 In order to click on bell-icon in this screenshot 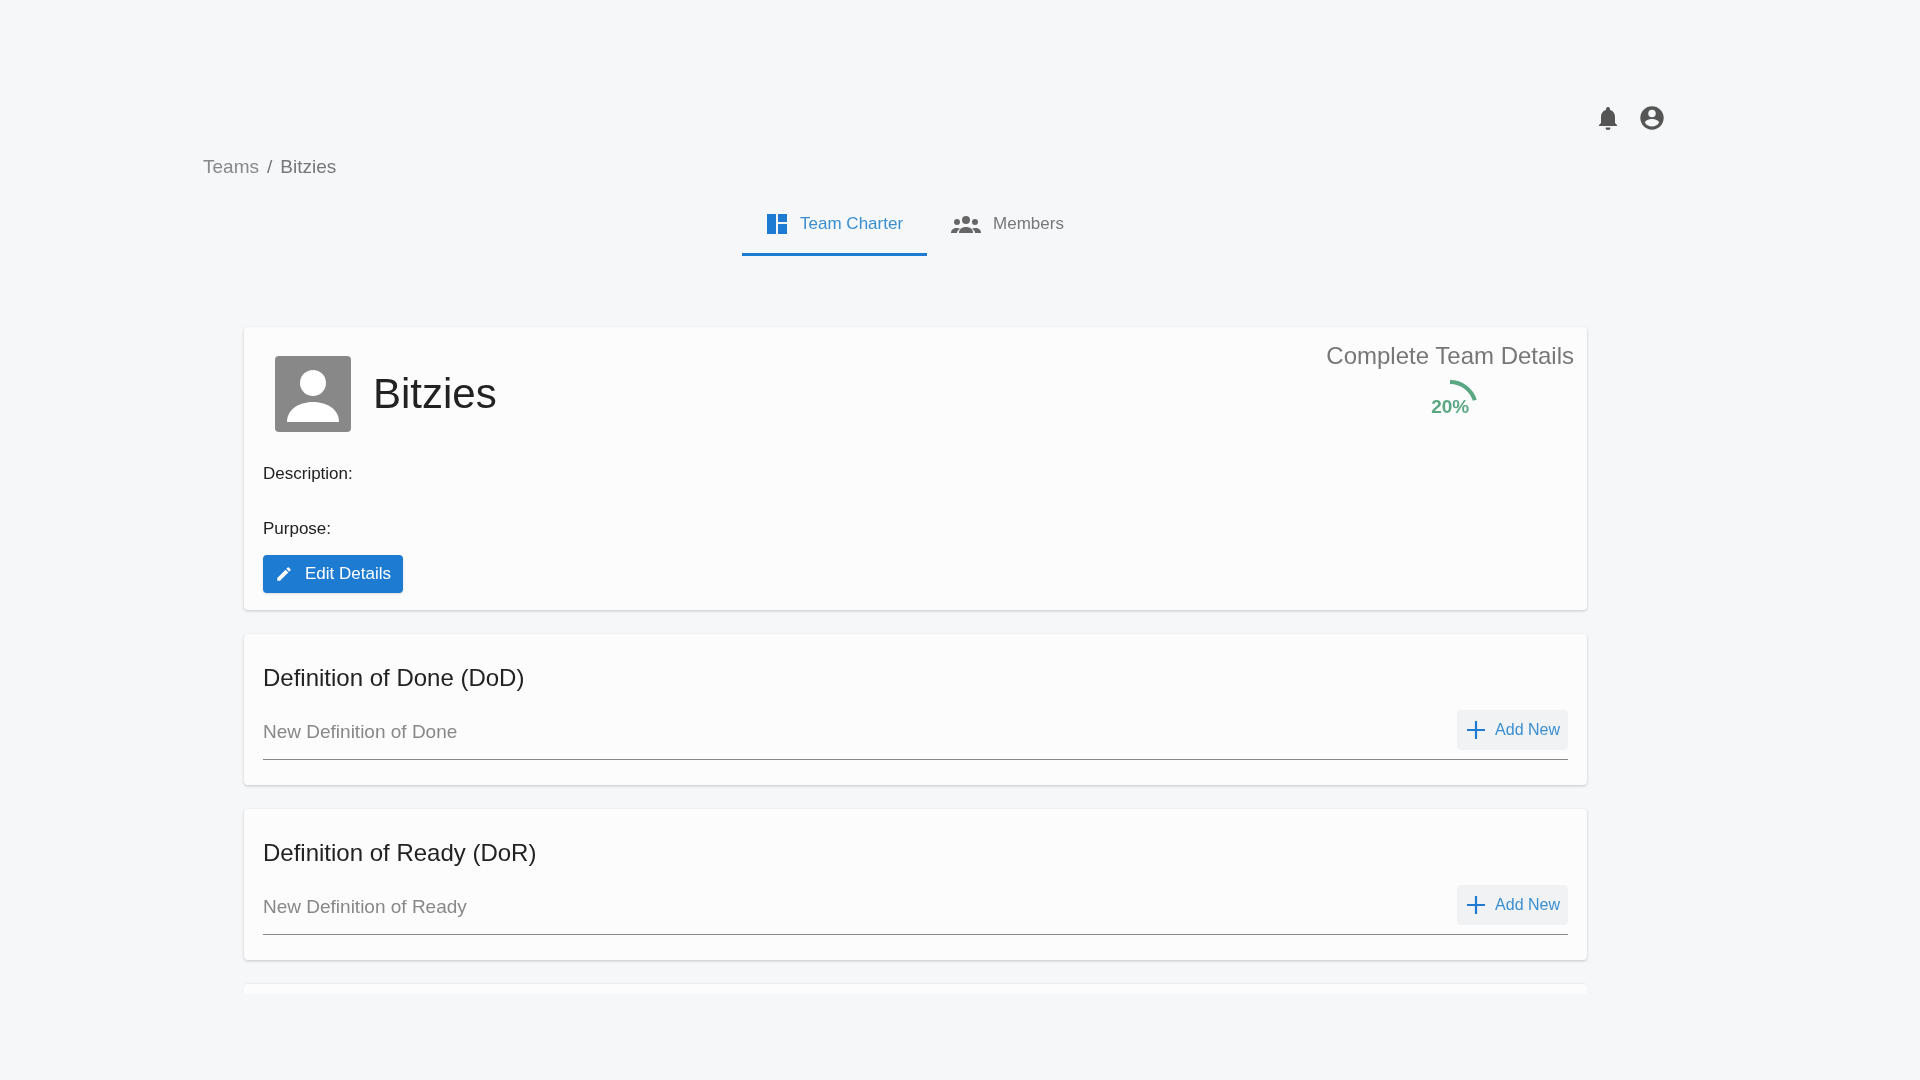, I will do `click(1608, 118)`.